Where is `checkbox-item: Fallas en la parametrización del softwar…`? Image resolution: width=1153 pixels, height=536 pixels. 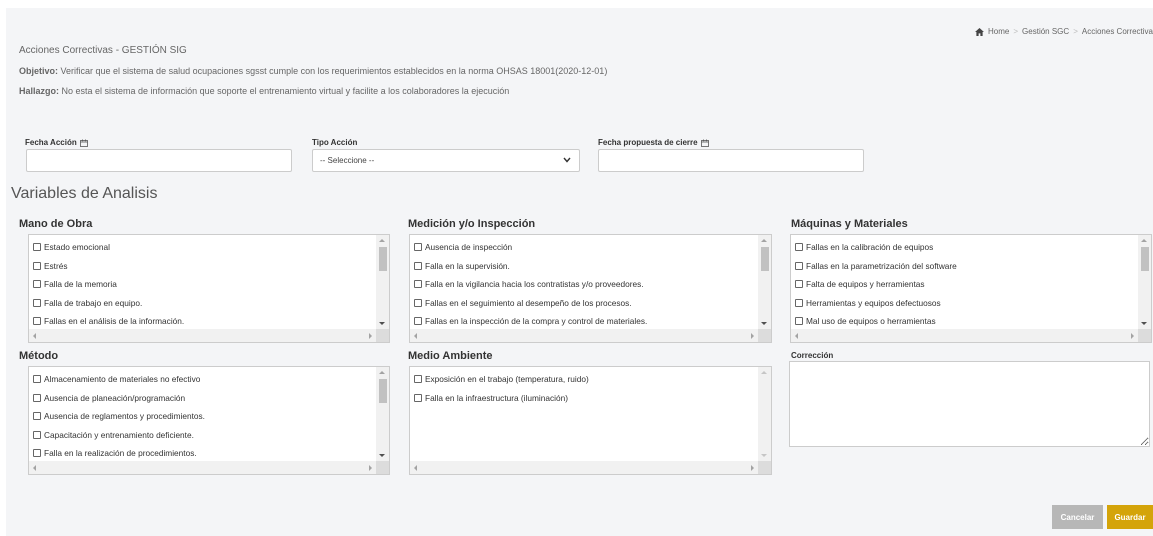 checkbox-item: Fallas en la parametrización del softwar… is located at coordinates (965, 266).